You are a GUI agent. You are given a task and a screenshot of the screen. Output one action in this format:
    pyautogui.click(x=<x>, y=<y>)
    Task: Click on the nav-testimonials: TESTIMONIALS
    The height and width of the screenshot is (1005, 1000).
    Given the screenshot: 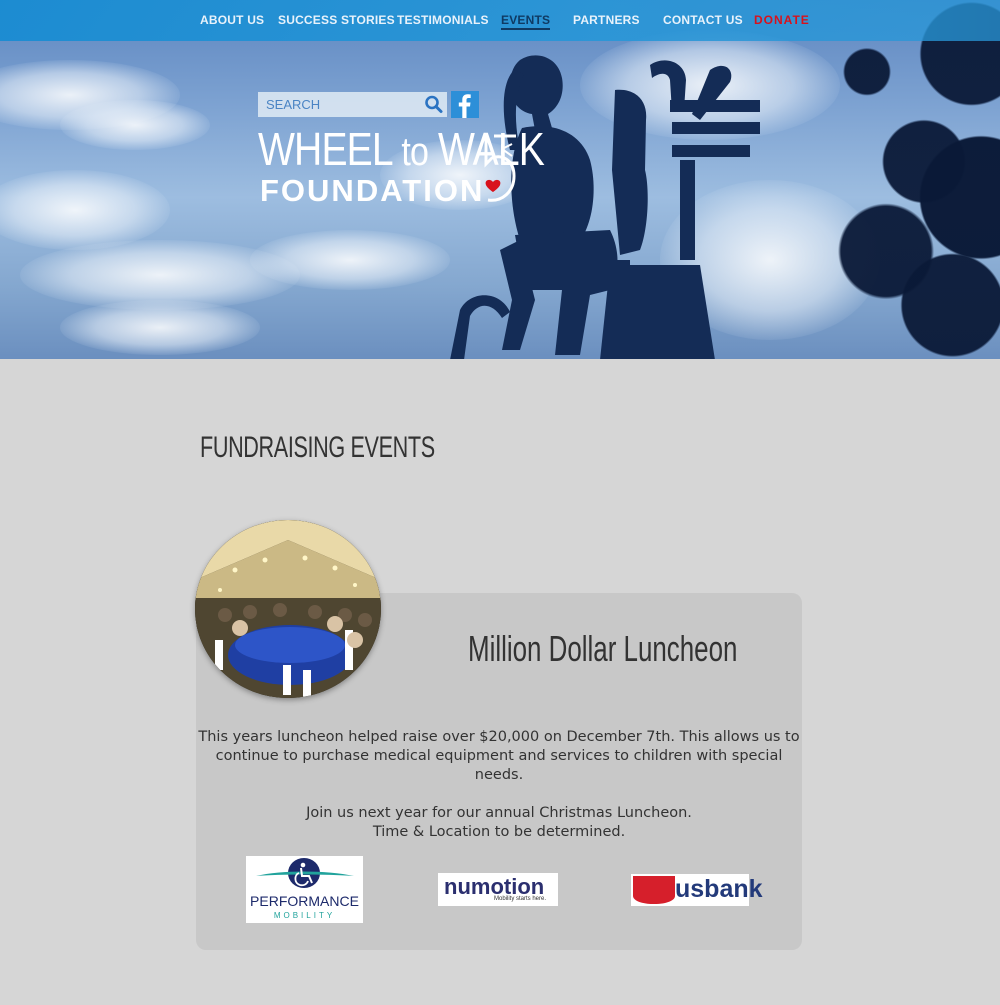 What is the action you would take?
    pyautogui.click(x=443, y=20)
    